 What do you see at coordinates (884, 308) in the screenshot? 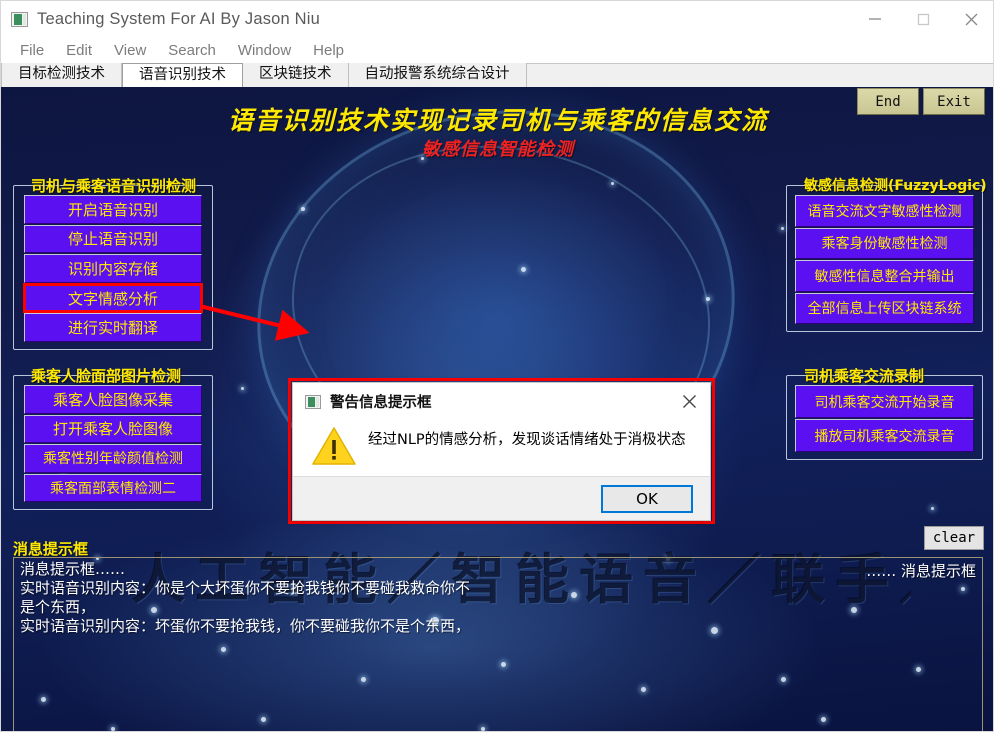
I see `button-upload-all-info-to-blockchain: 全部信息上传区块链系统` at bounding box center [884, 308].